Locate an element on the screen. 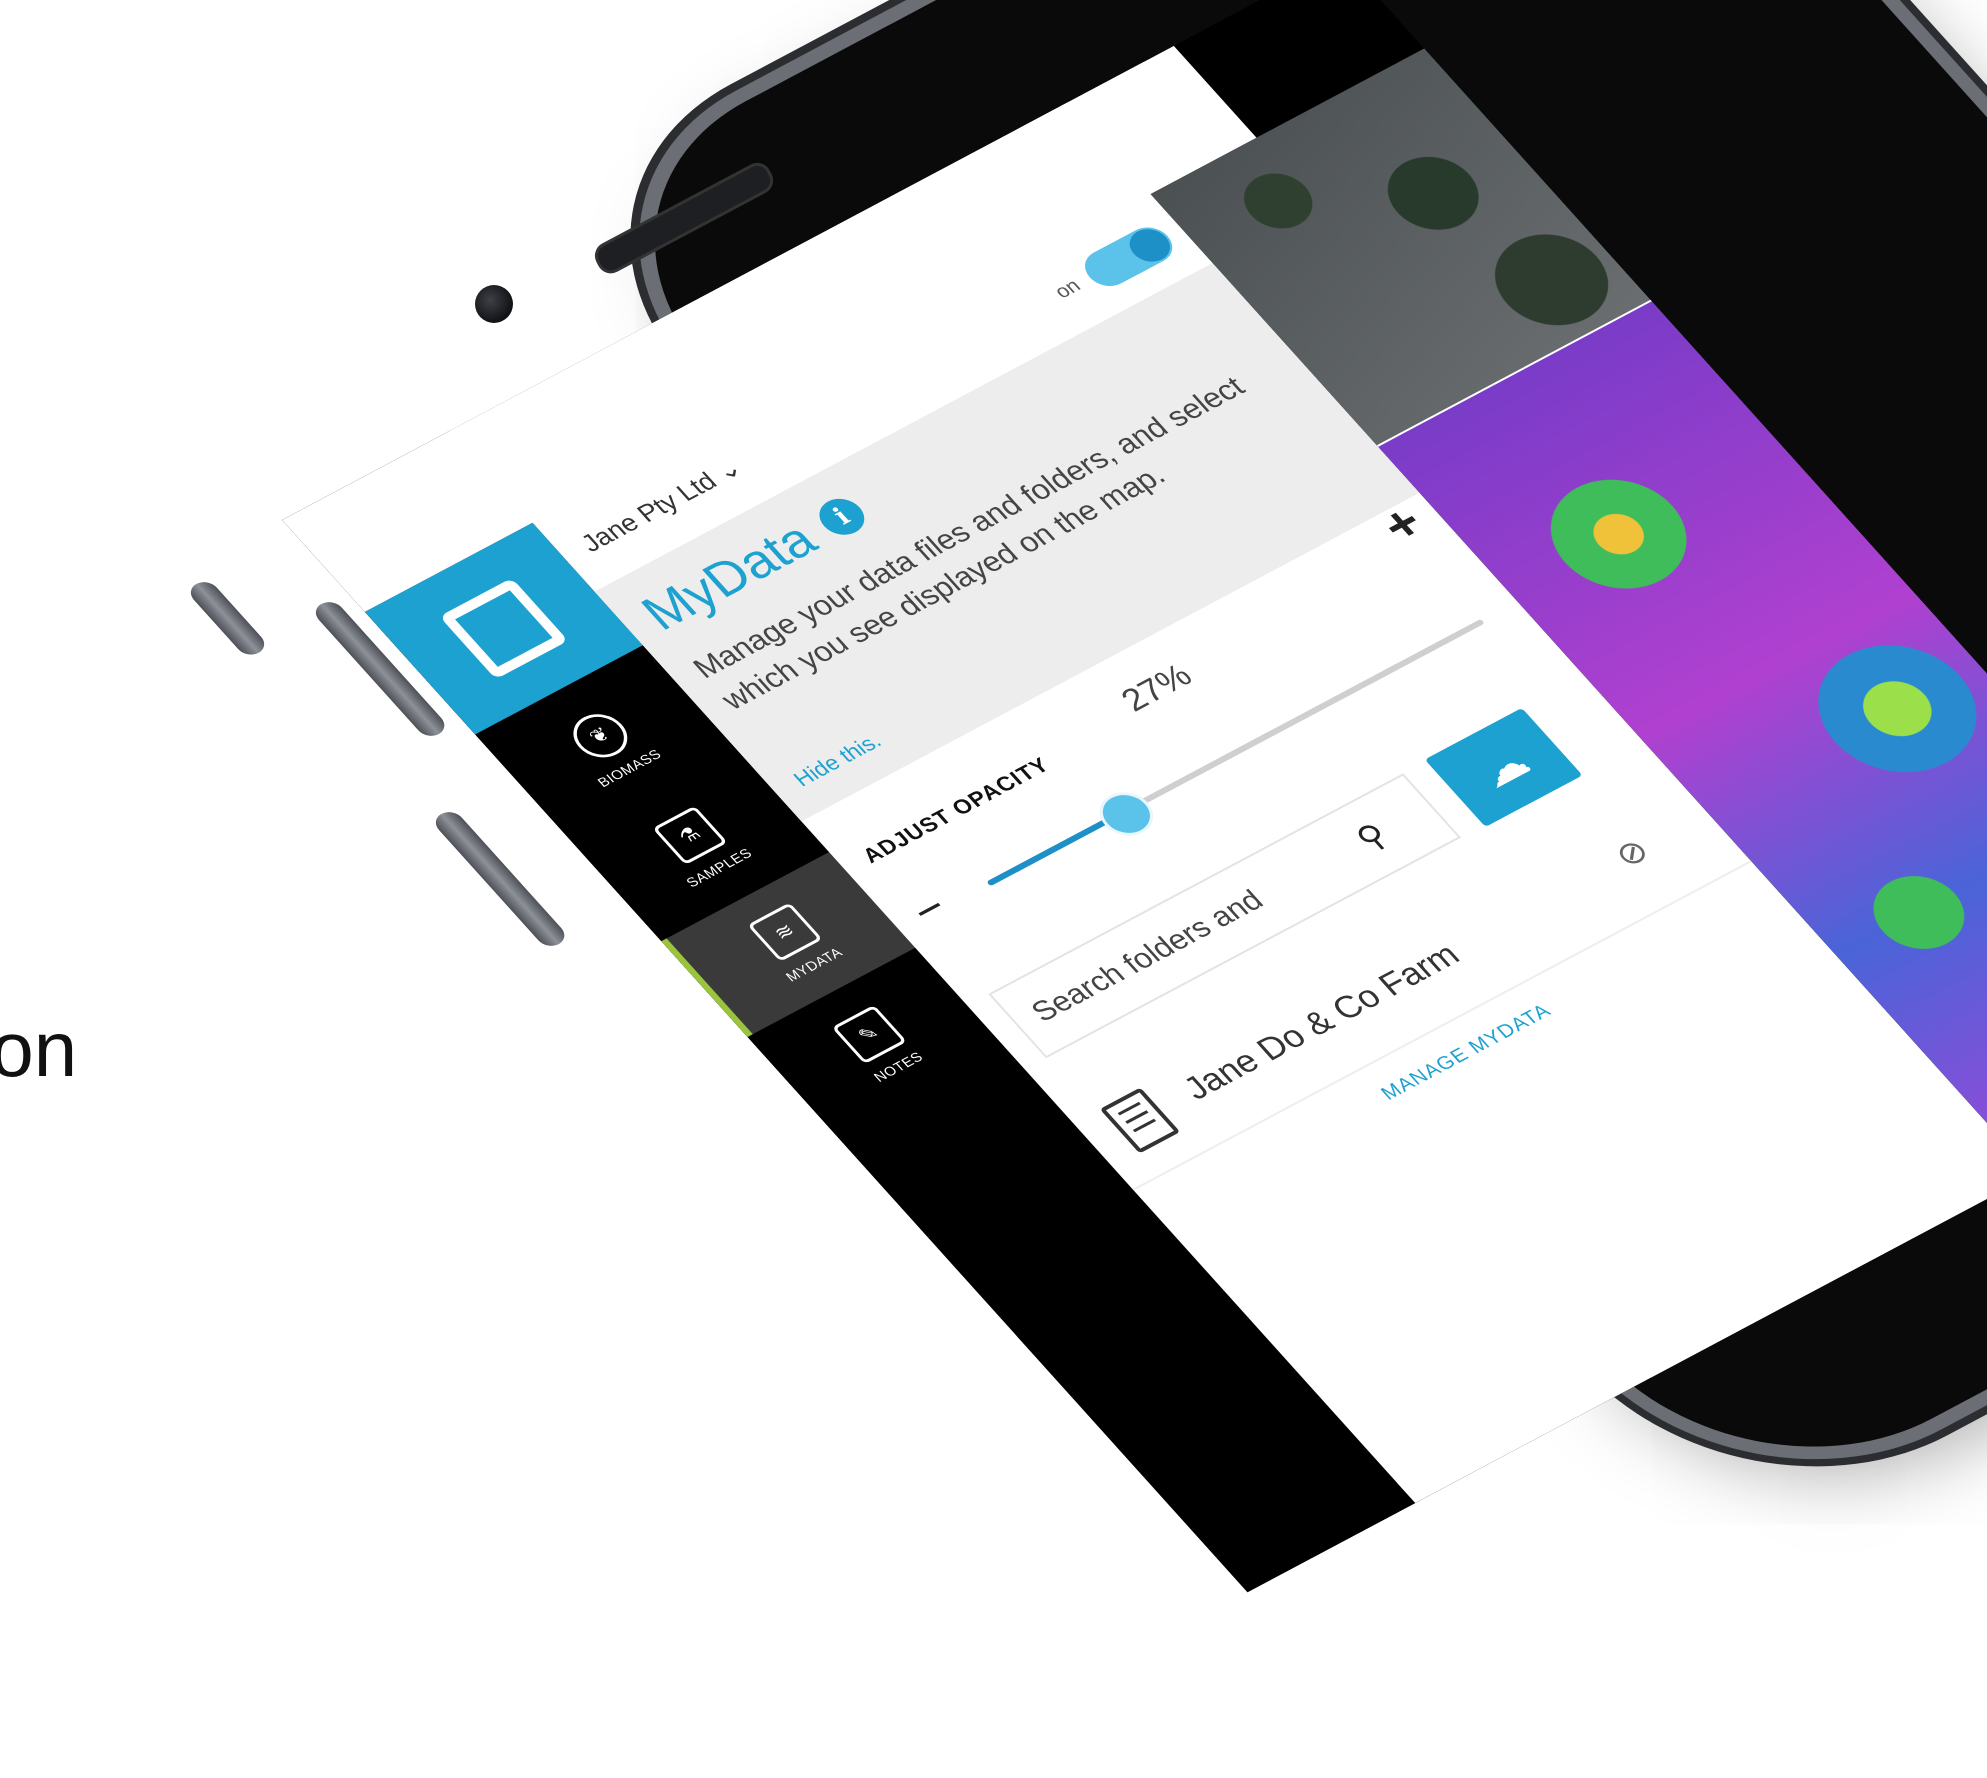  stack-icon: ≋ is located at coordinates (784, 932).